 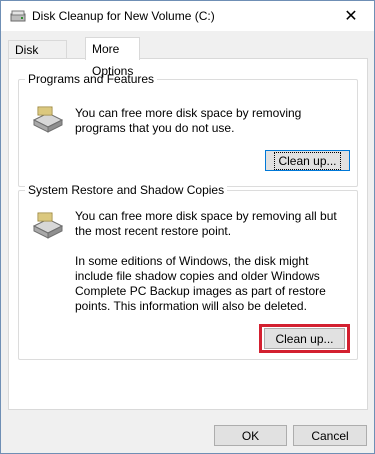 I want to click on title-bar: Disk Cleanup for New Volume (C:) ✕, so click(x=187, y=16).